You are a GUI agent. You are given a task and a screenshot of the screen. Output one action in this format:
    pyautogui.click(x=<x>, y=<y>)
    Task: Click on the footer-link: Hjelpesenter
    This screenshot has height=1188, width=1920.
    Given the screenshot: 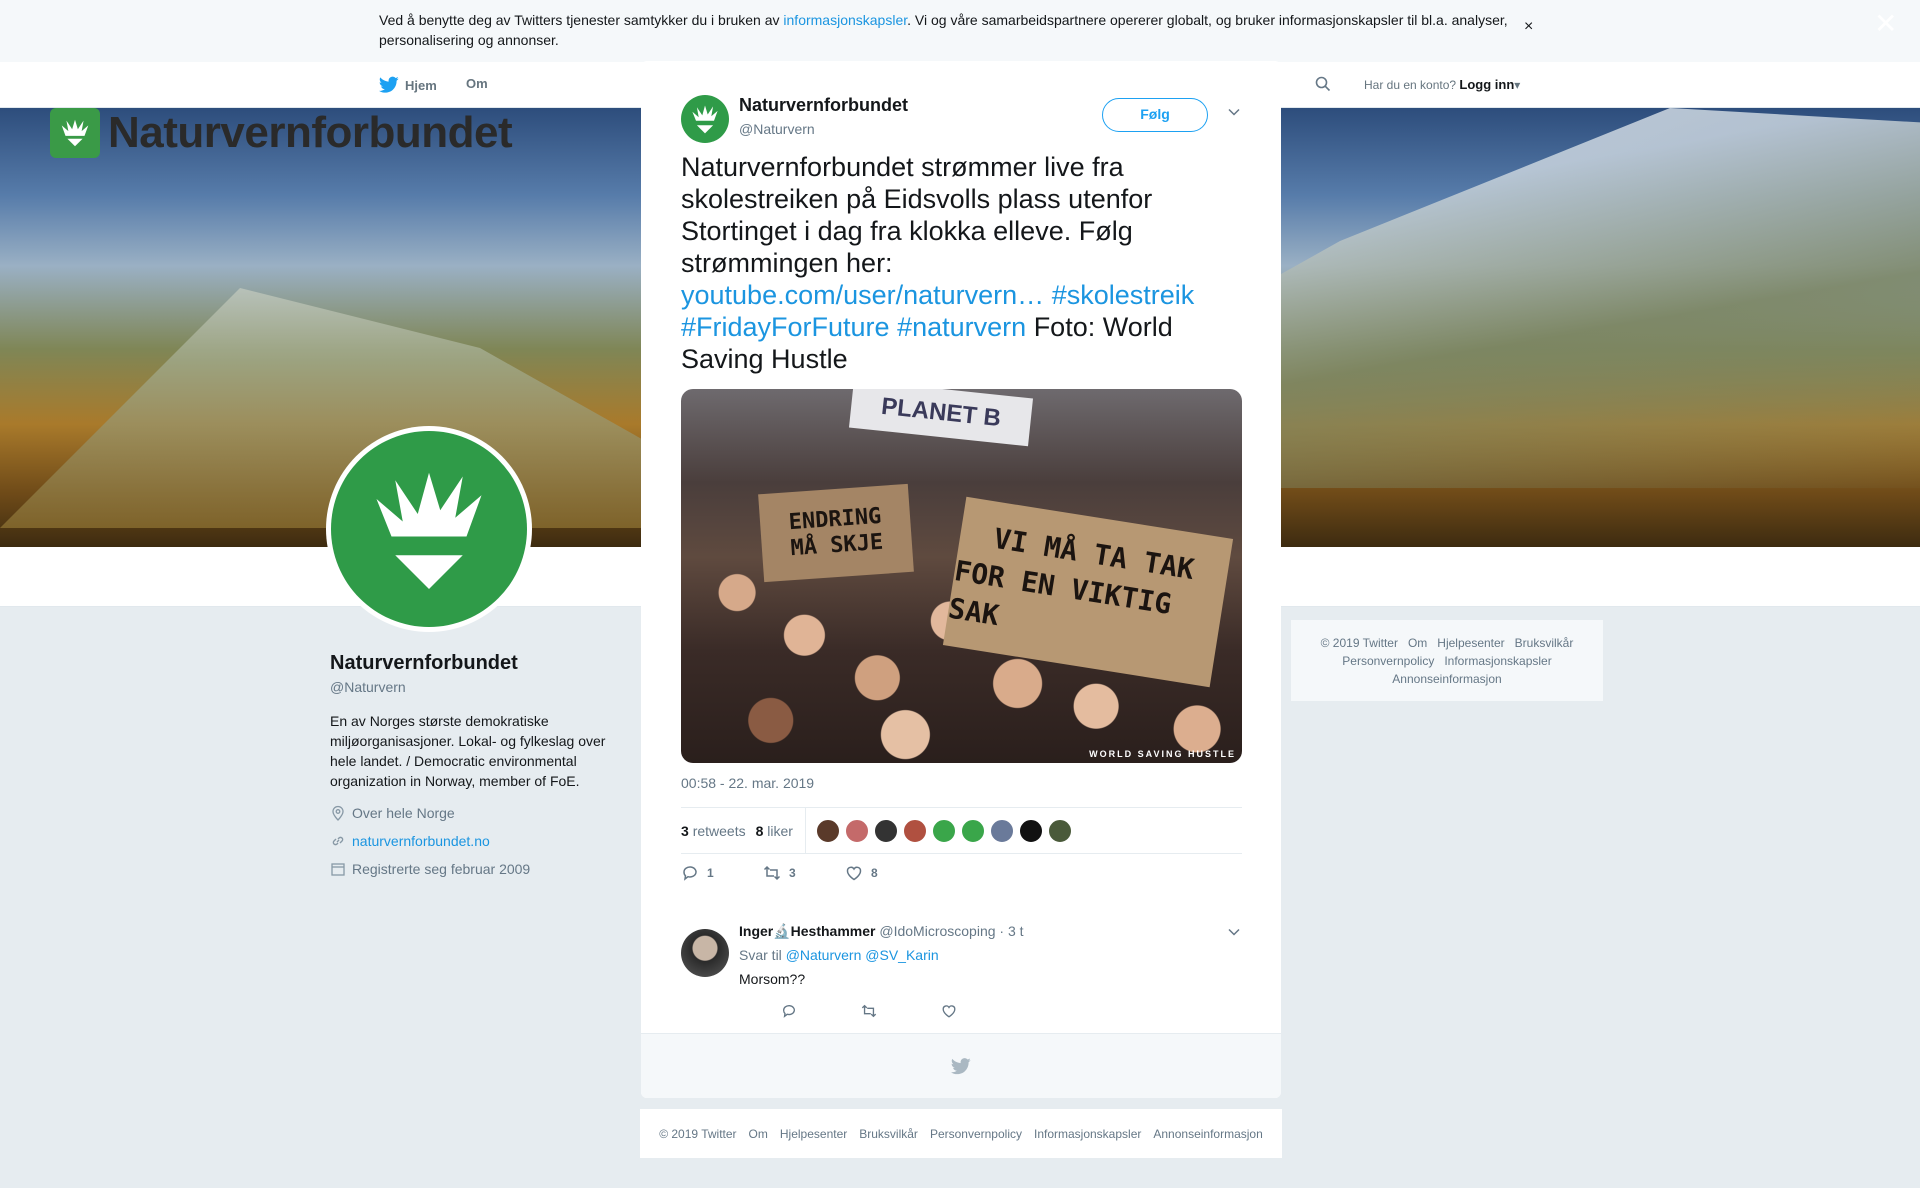 What is the action you would take?
    pyautogui.click(x=813, y=1134)
    